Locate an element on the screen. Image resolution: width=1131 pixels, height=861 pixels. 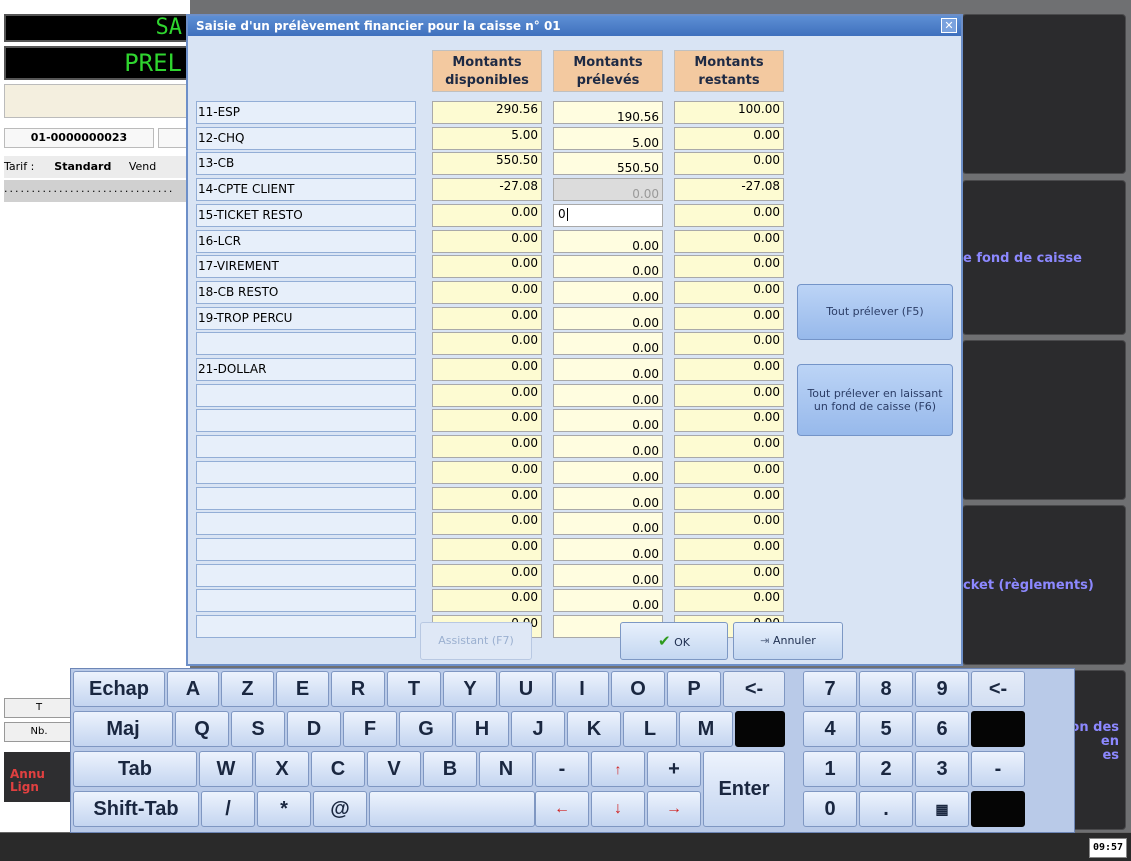
key-l: L is located at coordinates (650, 729).